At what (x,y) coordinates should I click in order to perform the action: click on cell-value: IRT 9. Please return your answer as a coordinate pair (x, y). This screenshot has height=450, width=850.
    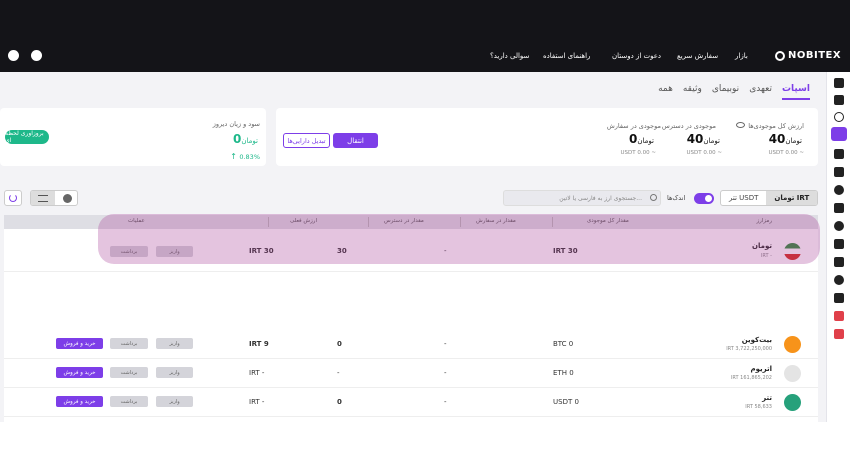
    Looking at the image, I should click on (259, 344).